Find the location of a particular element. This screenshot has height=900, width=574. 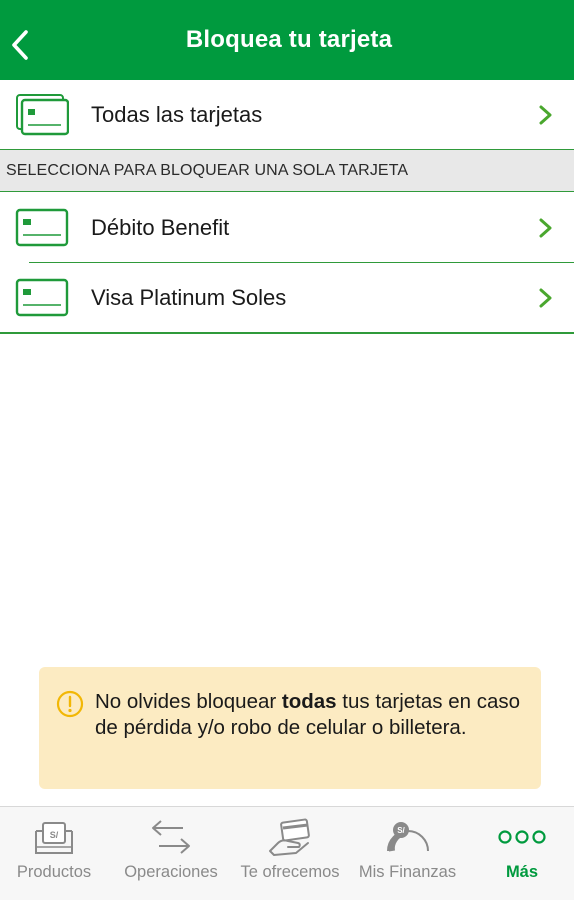

tab-operaciones: Operaciones is located at coordinates (171, 853).